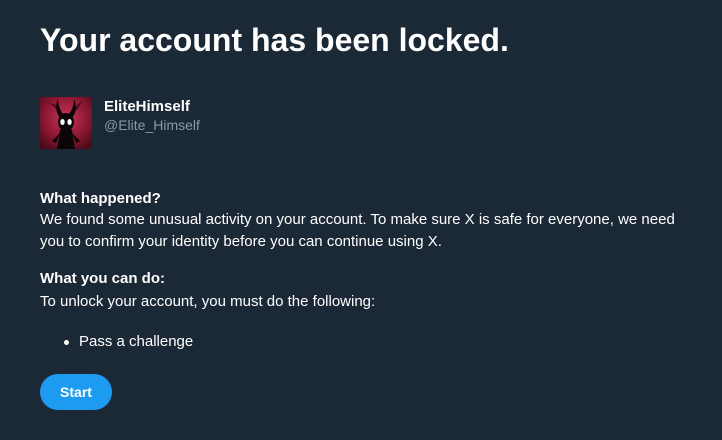  What do you see at coordinates (102, 278) in the screenshot?
I see `what-you-can-do-heading: What you can do:` at bounding box center [102, 278].